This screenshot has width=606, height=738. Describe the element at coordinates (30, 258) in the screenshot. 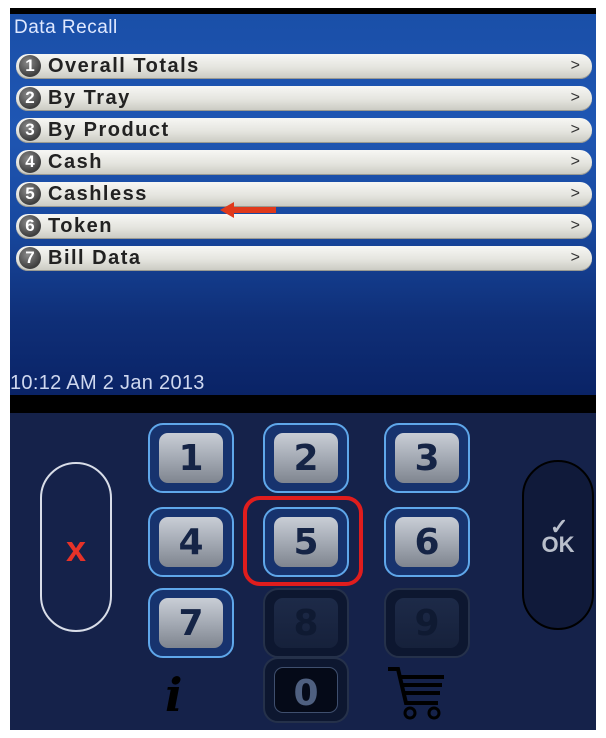

I see `menu-number-badge: 7` at that location.